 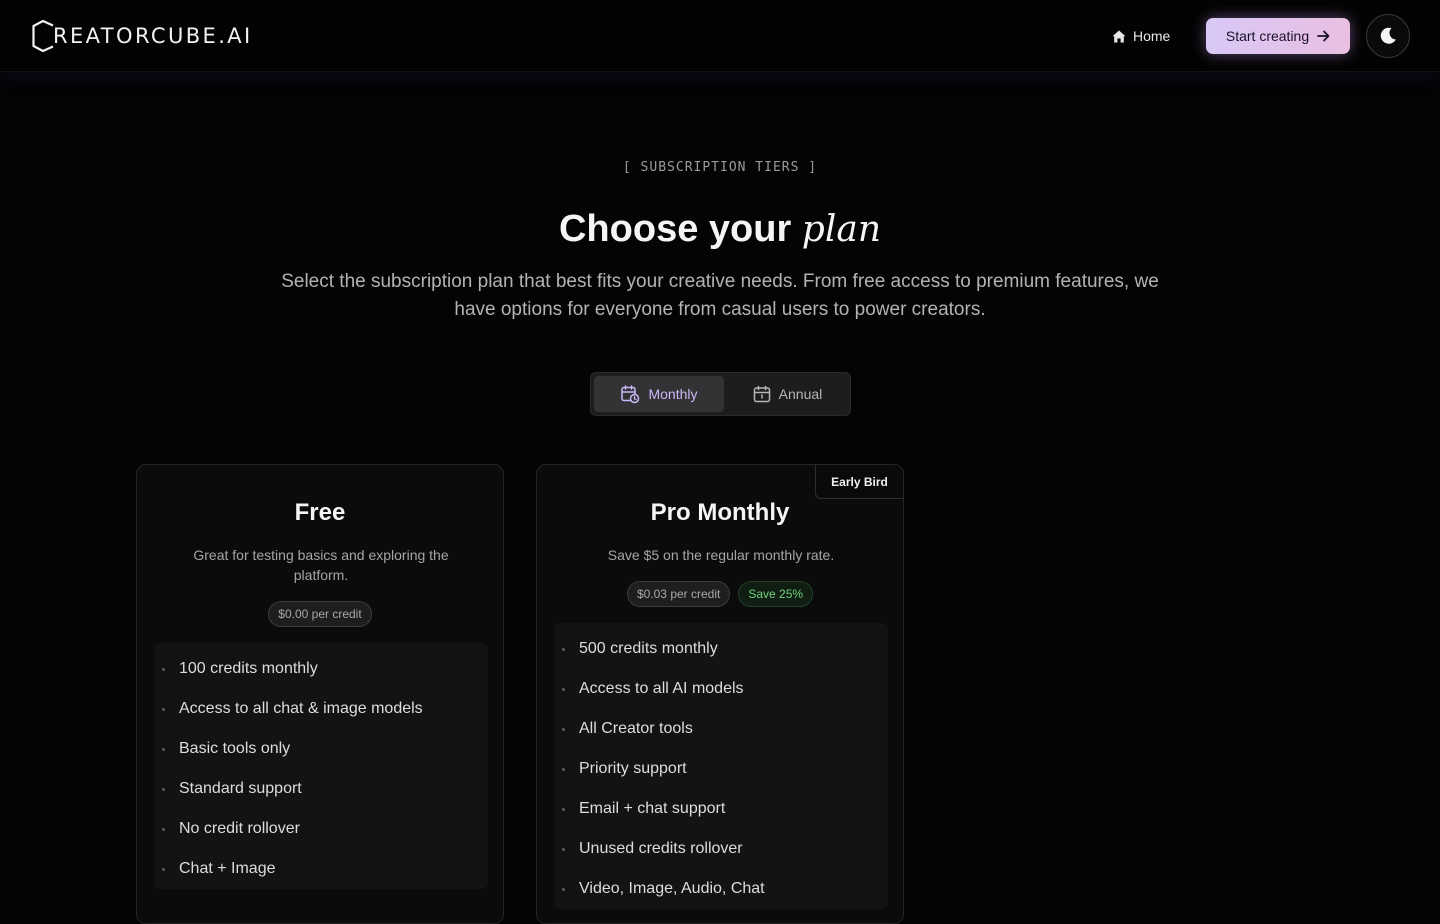 I want to click on feature-text: 500 credits monthly, so click(x=648, y=648).